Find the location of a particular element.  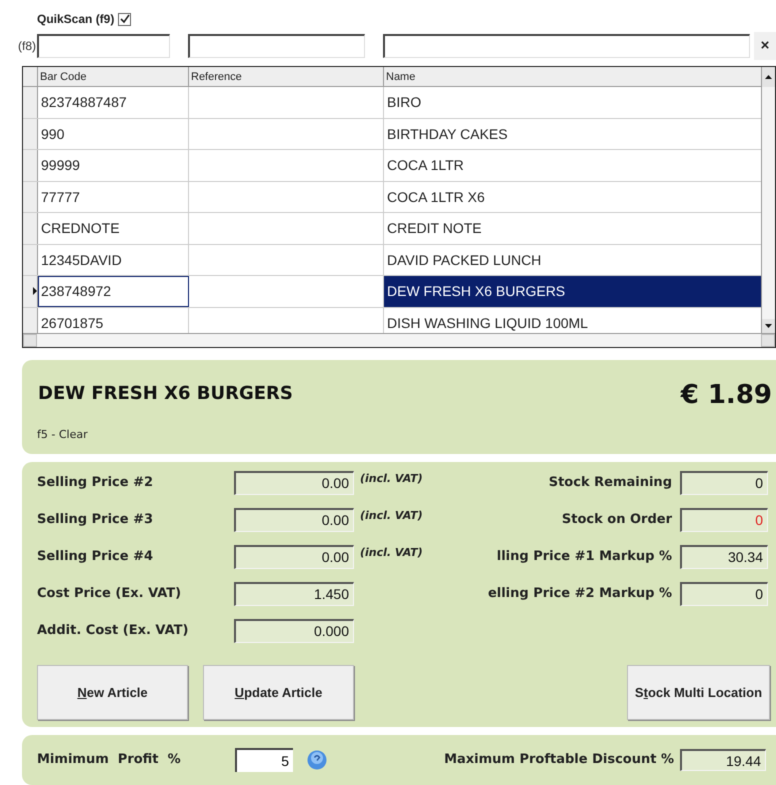

table-cell: DEW FRESH X6 BURGERS is located at coordinates (573, 291).